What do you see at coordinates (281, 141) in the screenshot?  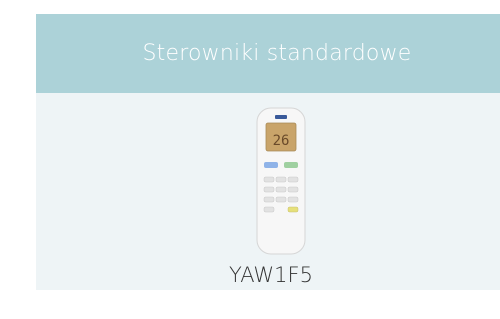 I see `lcd-temperature: 26` at bounding box center [281, 141].